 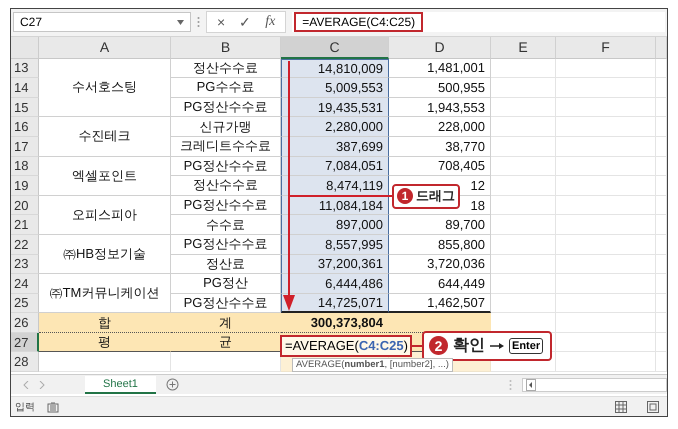 What do you see at coordinates (372, 365) in the screenshot?
I see `function-tooltip: AVERAGE(number1, [number2], ...)` at bounding box center [372, 365].